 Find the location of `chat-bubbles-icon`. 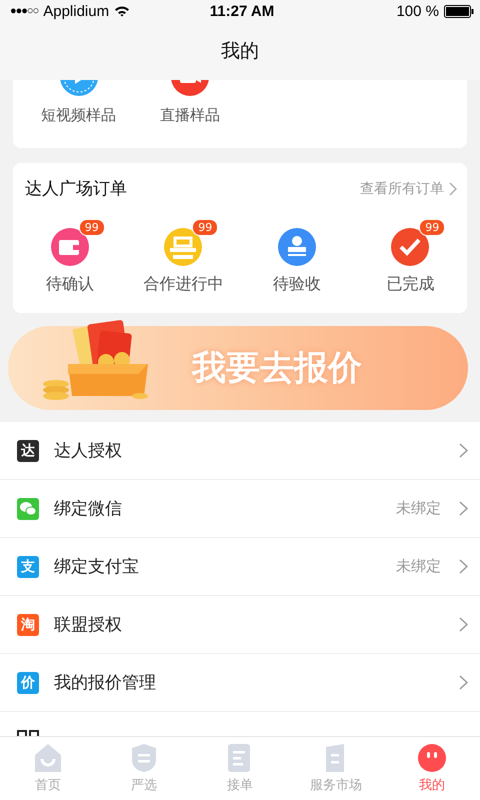

chat-bubbles-icon is located at coordinates (28, 509).